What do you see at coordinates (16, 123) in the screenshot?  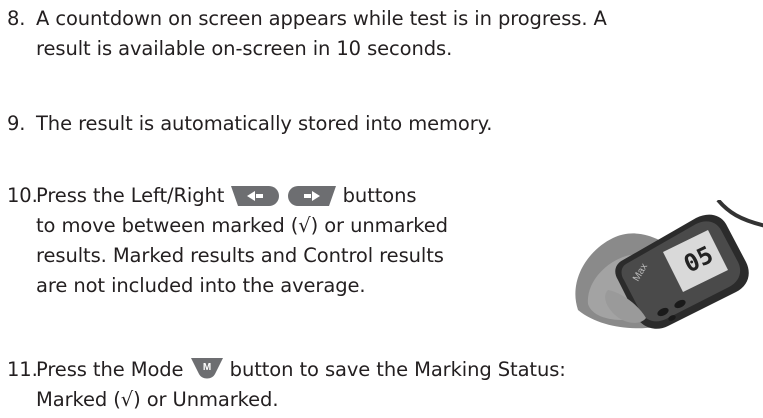 I see `step-number: 9.` at bounding box center [16, 123].